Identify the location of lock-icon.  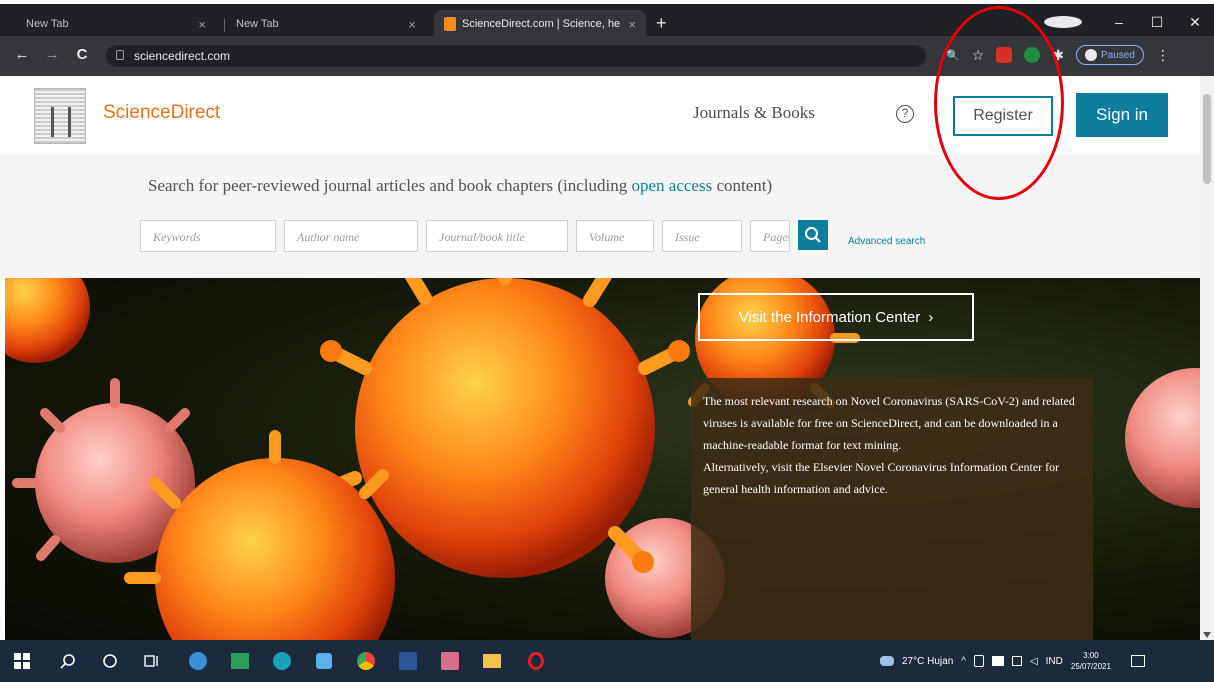
(120, 55).